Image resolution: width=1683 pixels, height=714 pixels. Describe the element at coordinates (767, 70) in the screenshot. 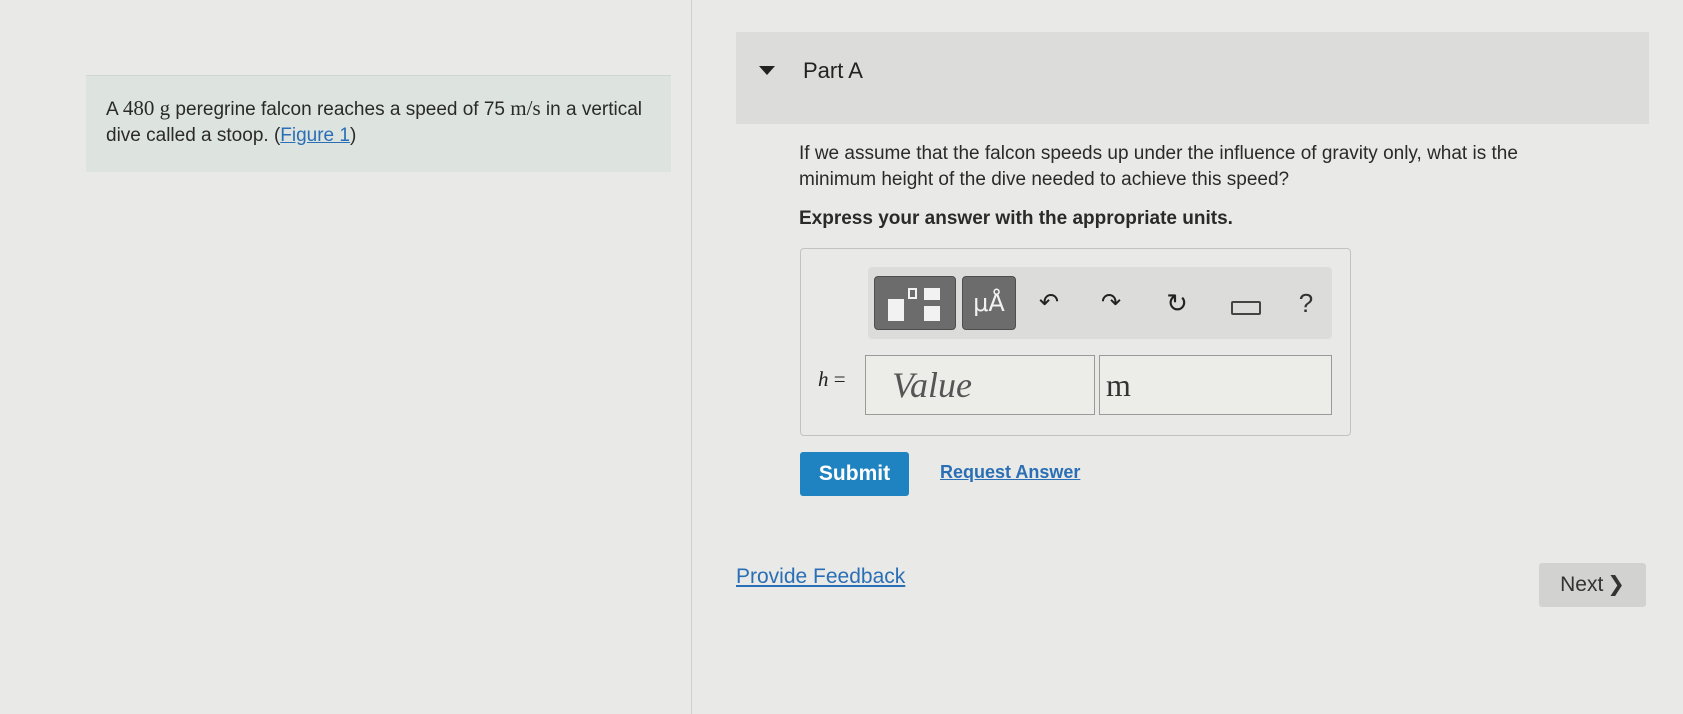

I see `collapse-caret-icon` at that location.